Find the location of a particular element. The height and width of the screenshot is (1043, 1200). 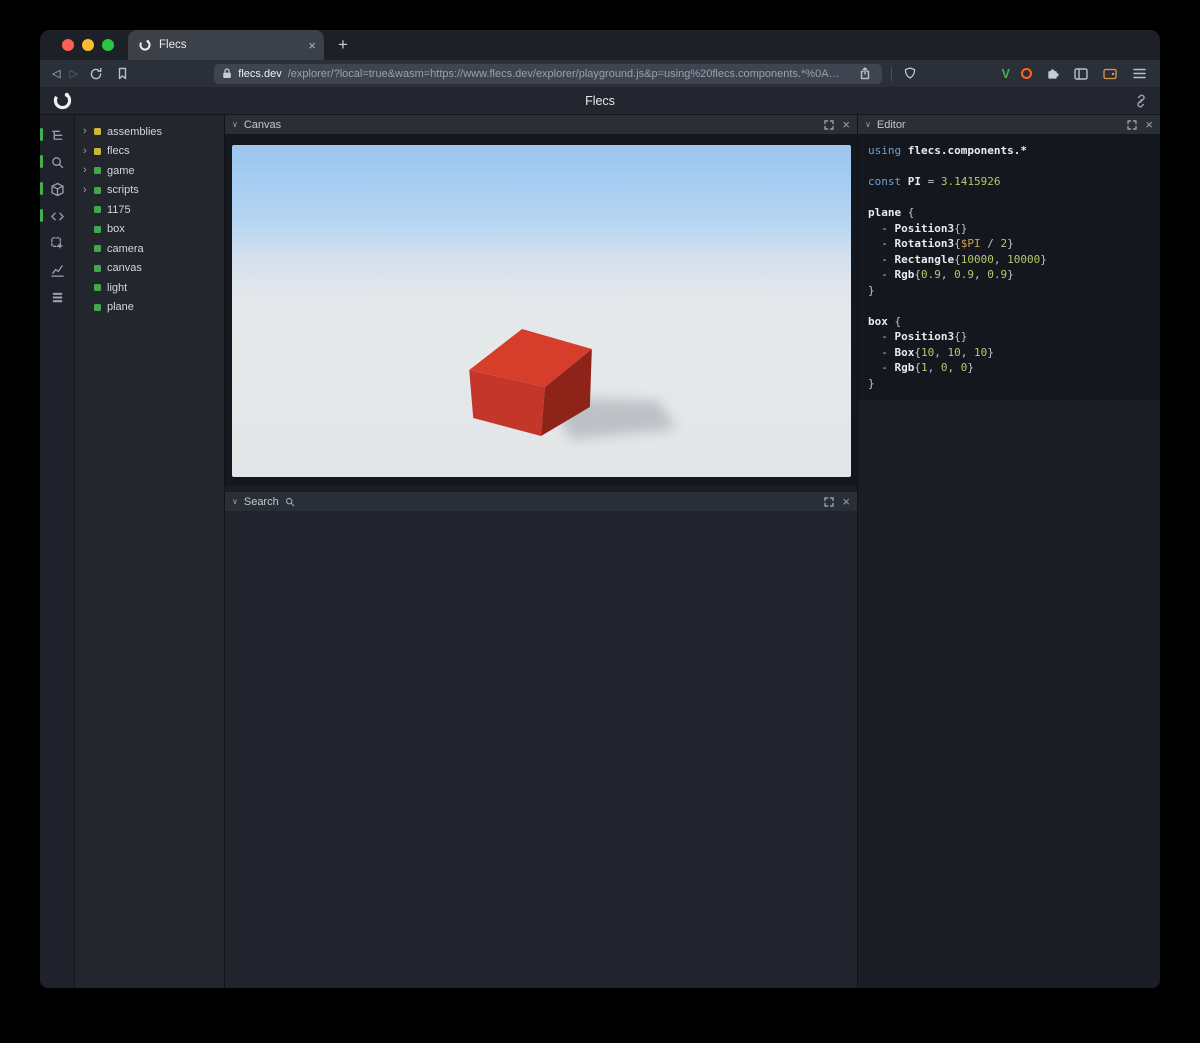

inspect-icon is located at coordinates (57, 243).